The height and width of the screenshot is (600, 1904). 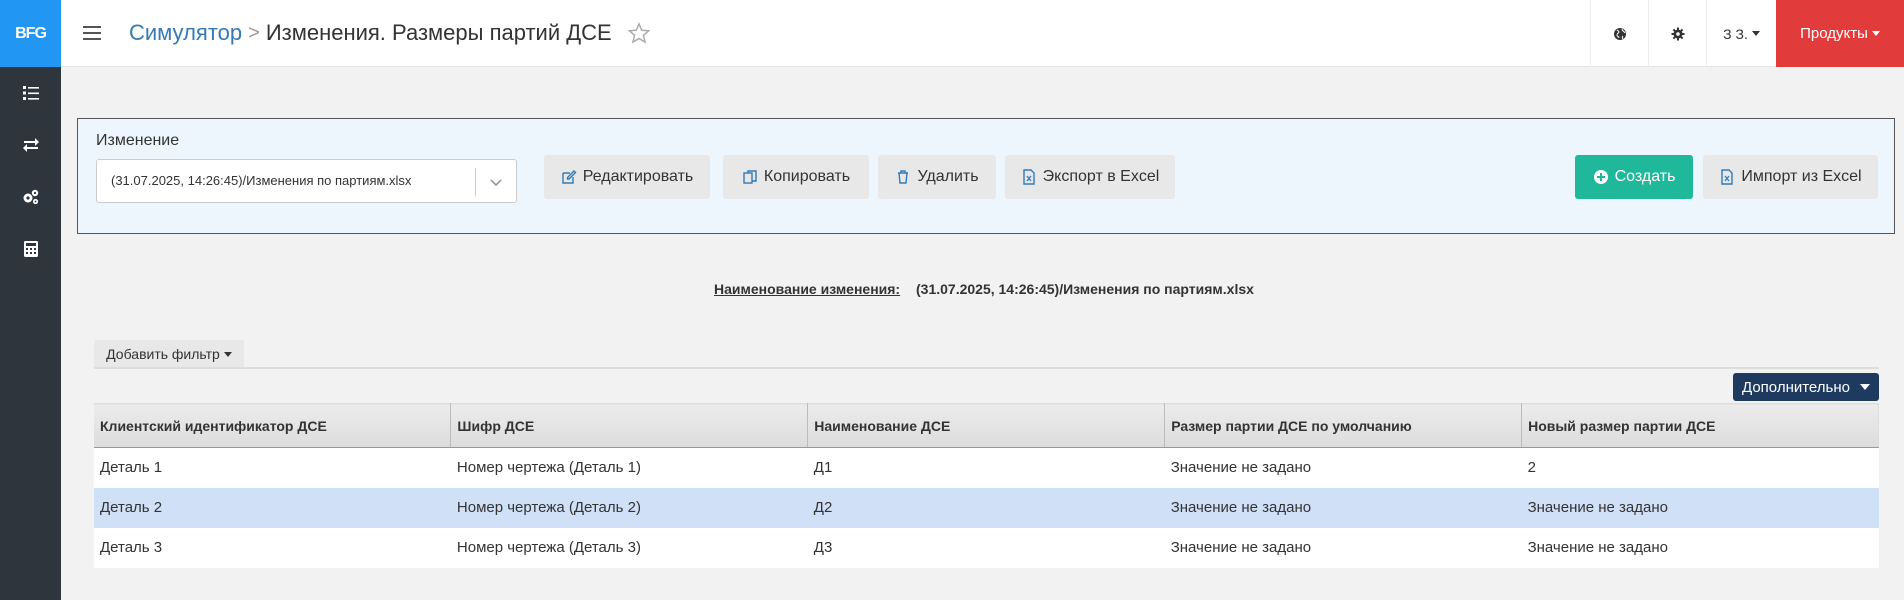 I want to click on column-header-new-size: Новый размер партии ДСЕ, so click(x=1700, y=425).